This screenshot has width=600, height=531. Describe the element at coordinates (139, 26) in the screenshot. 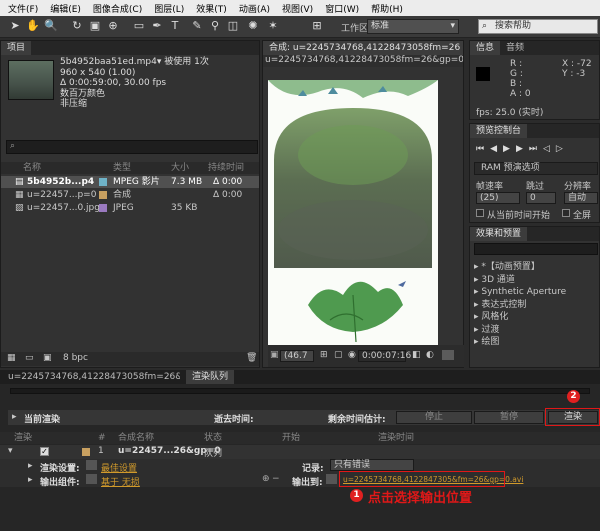

I see `mask-tool-icon: ▭` at that location.